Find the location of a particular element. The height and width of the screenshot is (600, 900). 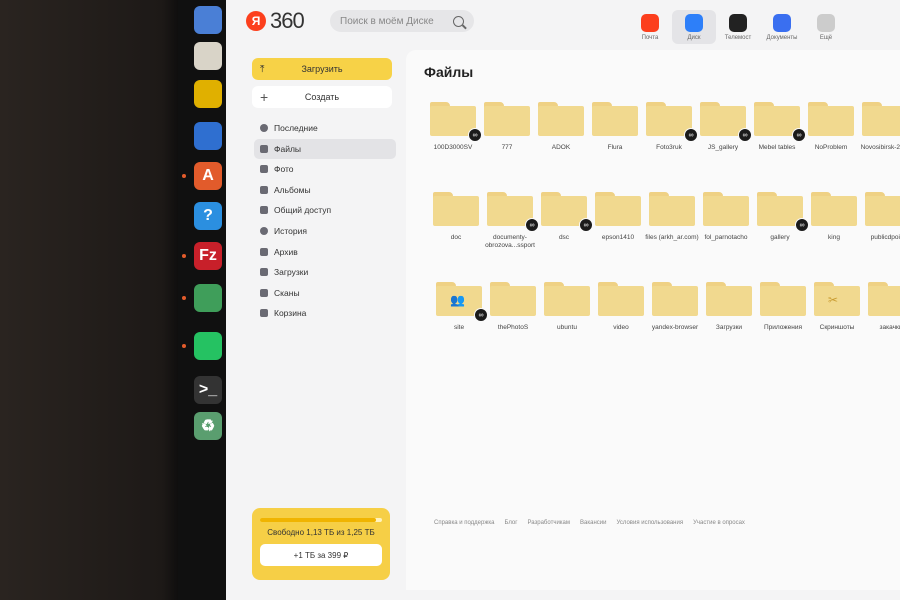

sidebar-item-photo: Фото is located at coordinates (325, 169).